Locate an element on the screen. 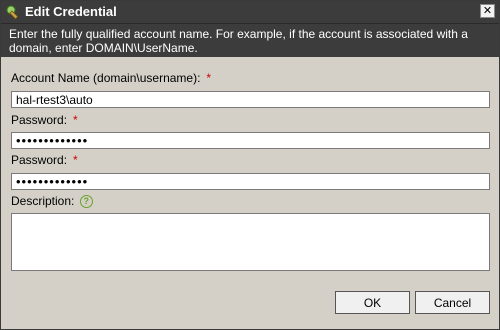 The image size is (500, 330). description-label: Description: ? is located at coordinates (52, 201).